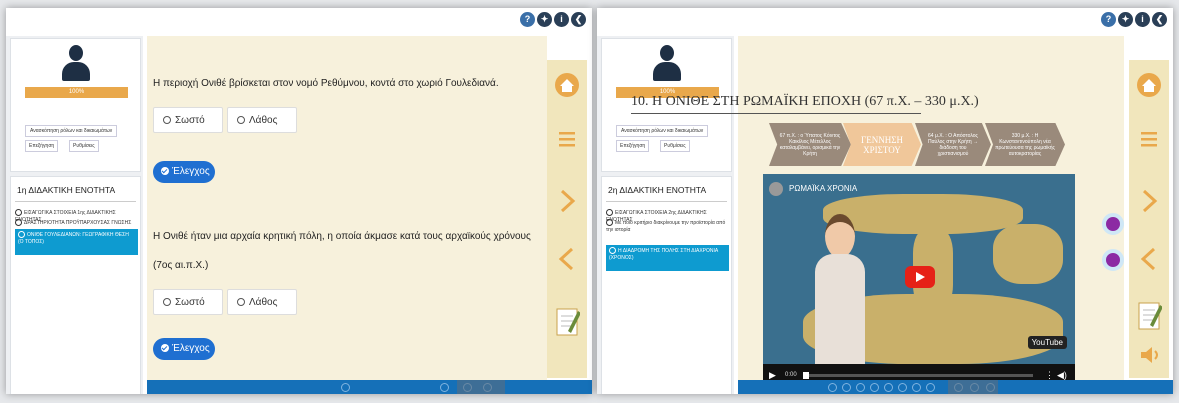 This screenshot has width=1179, height=403. I want to click on video-title: ΡΩΜΑΪΚΑ ΧΡΟΝΙΑ, so click(823, 188).